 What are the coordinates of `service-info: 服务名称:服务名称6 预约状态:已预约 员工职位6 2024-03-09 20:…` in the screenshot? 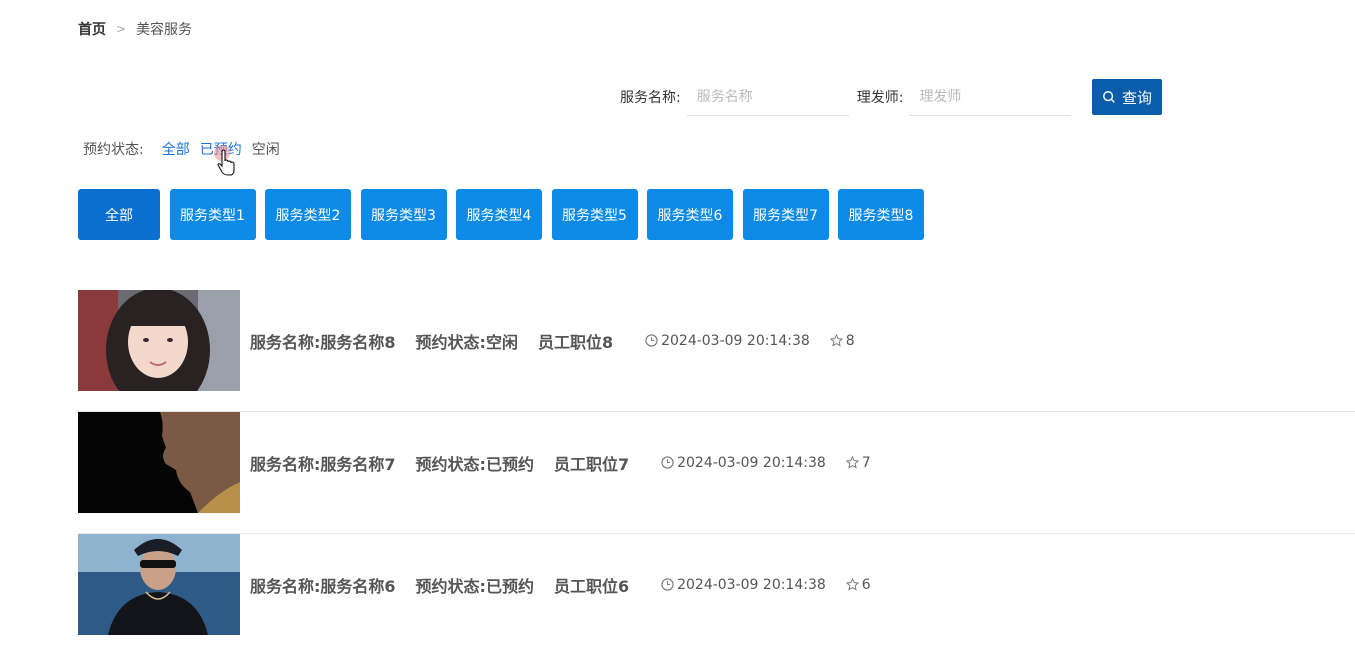 It's located at (560, 584).